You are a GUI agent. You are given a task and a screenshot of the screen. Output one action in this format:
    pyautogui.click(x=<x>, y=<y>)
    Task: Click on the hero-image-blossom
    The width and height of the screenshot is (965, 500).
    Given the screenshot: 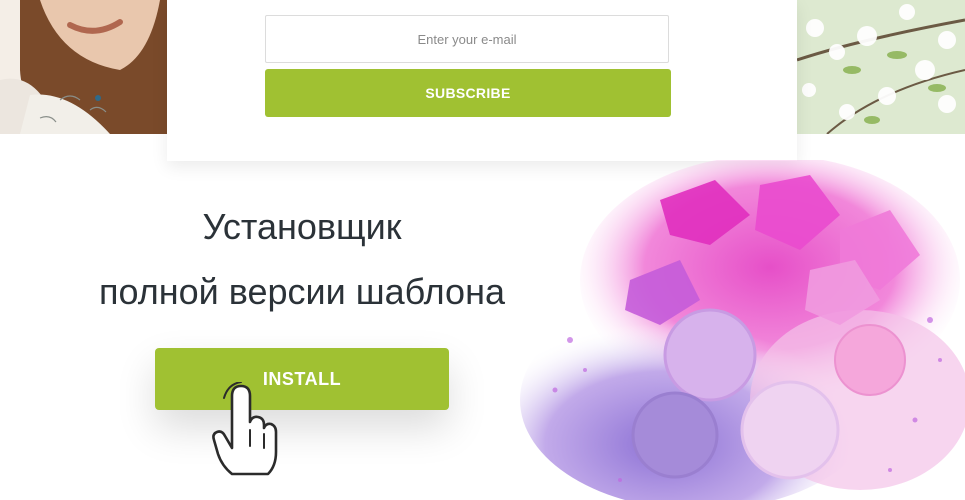 What is the action you would take?
    pyautogui.click(x=881, y=67)
    